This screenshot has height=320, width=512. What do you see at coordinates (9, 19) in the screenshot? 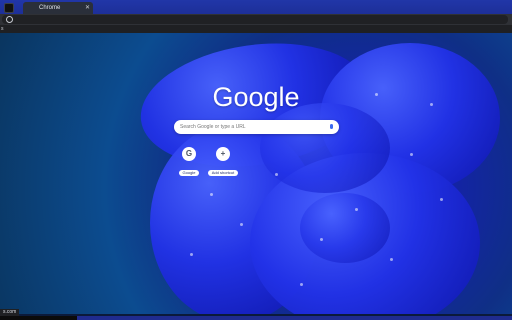
I see `search-icon` at bounding box center [9, 19].